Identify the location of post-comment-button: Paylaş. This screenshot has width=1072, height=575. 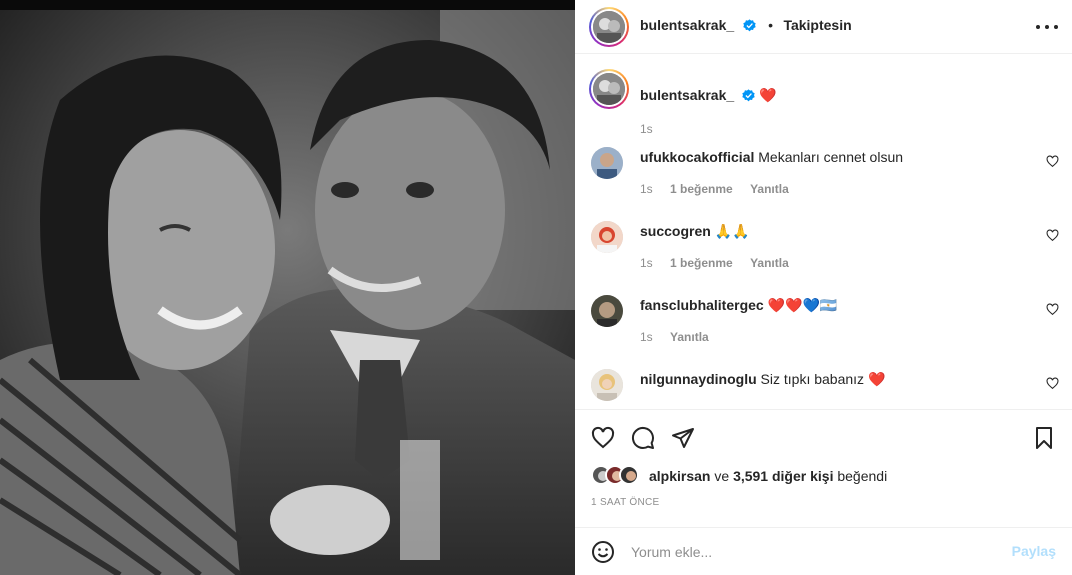
(1034, 551).